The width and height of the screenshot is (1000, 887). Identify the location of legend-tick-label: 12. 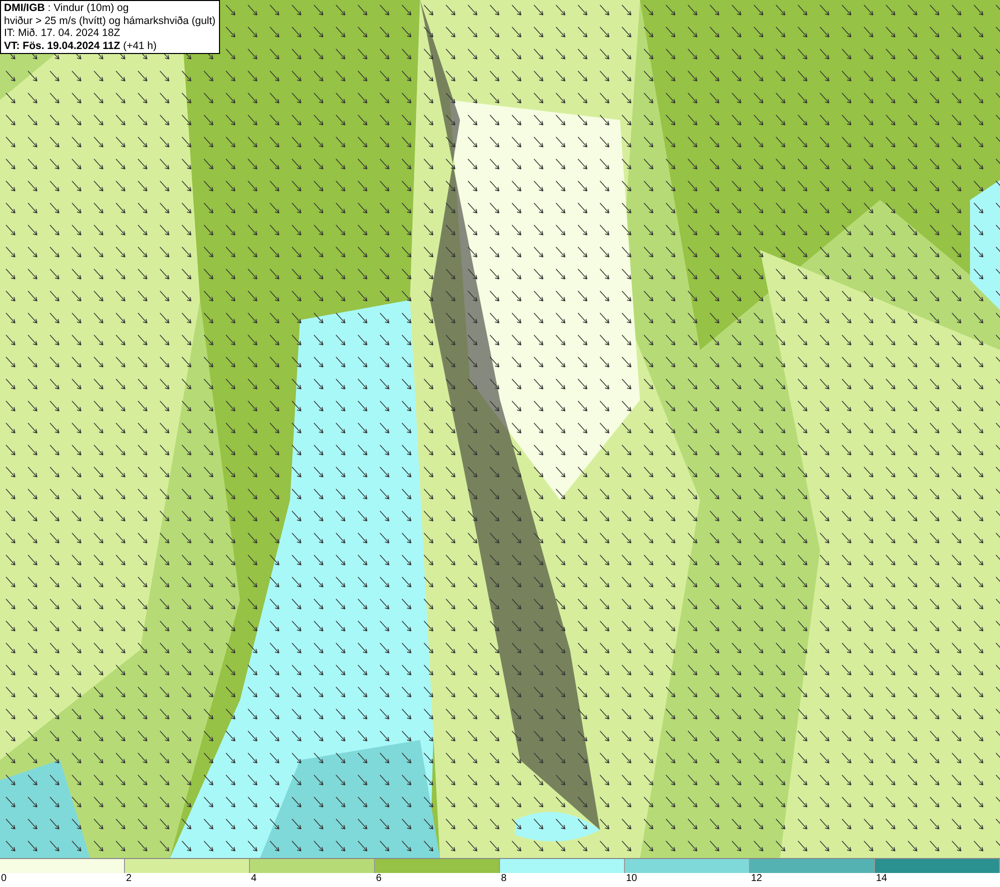
(756, 878).